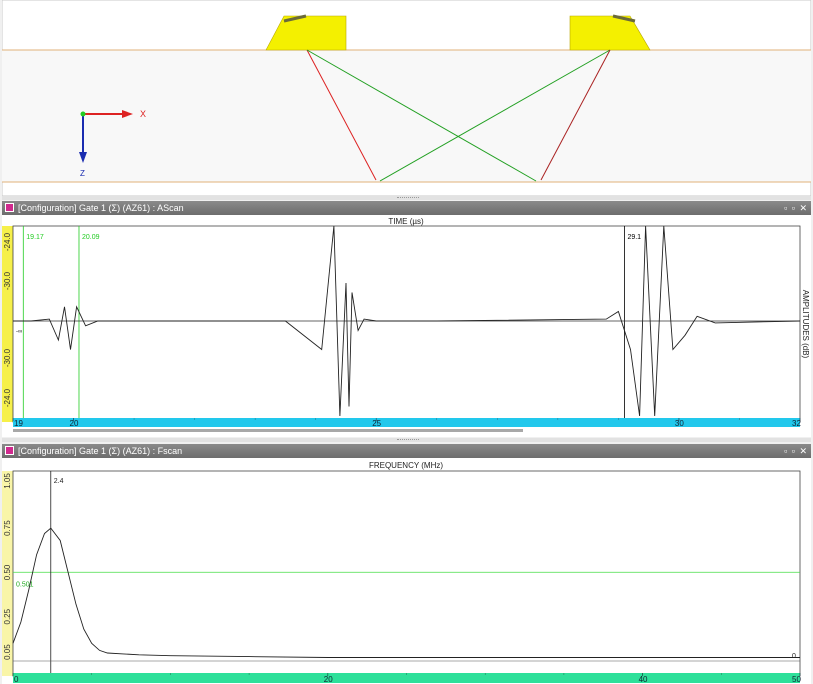 The width and height of the screenshot is (813, 684). I want to click on ascan-x-tick-label-3: 30, so click(679, 423).